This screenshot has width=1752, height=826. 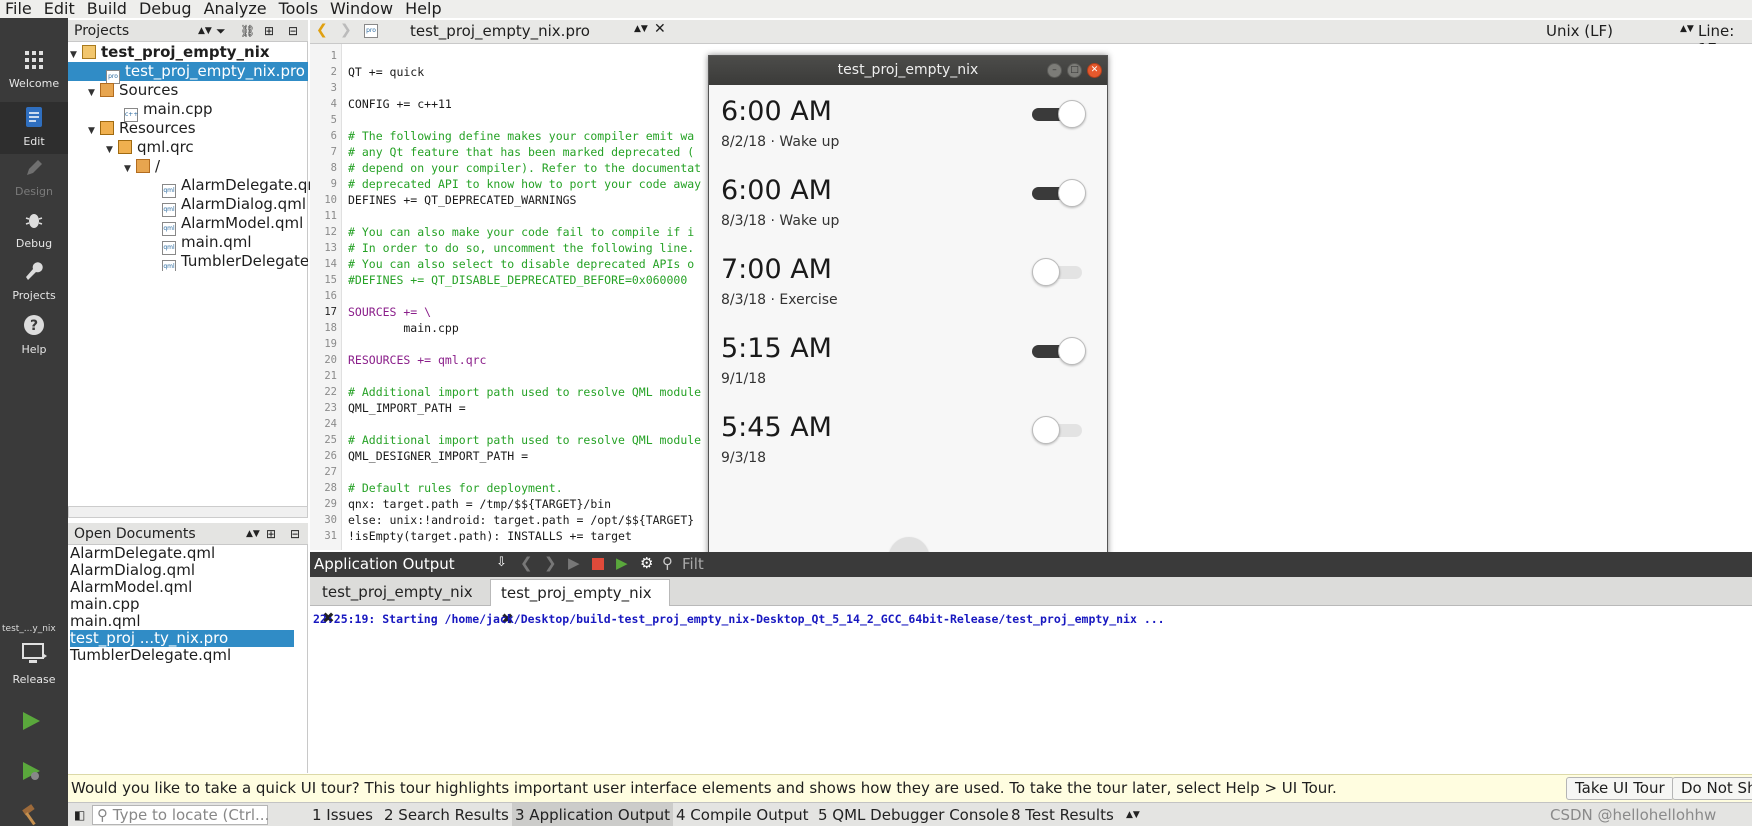 I want to click on build-button, so click(x=32, y=815).